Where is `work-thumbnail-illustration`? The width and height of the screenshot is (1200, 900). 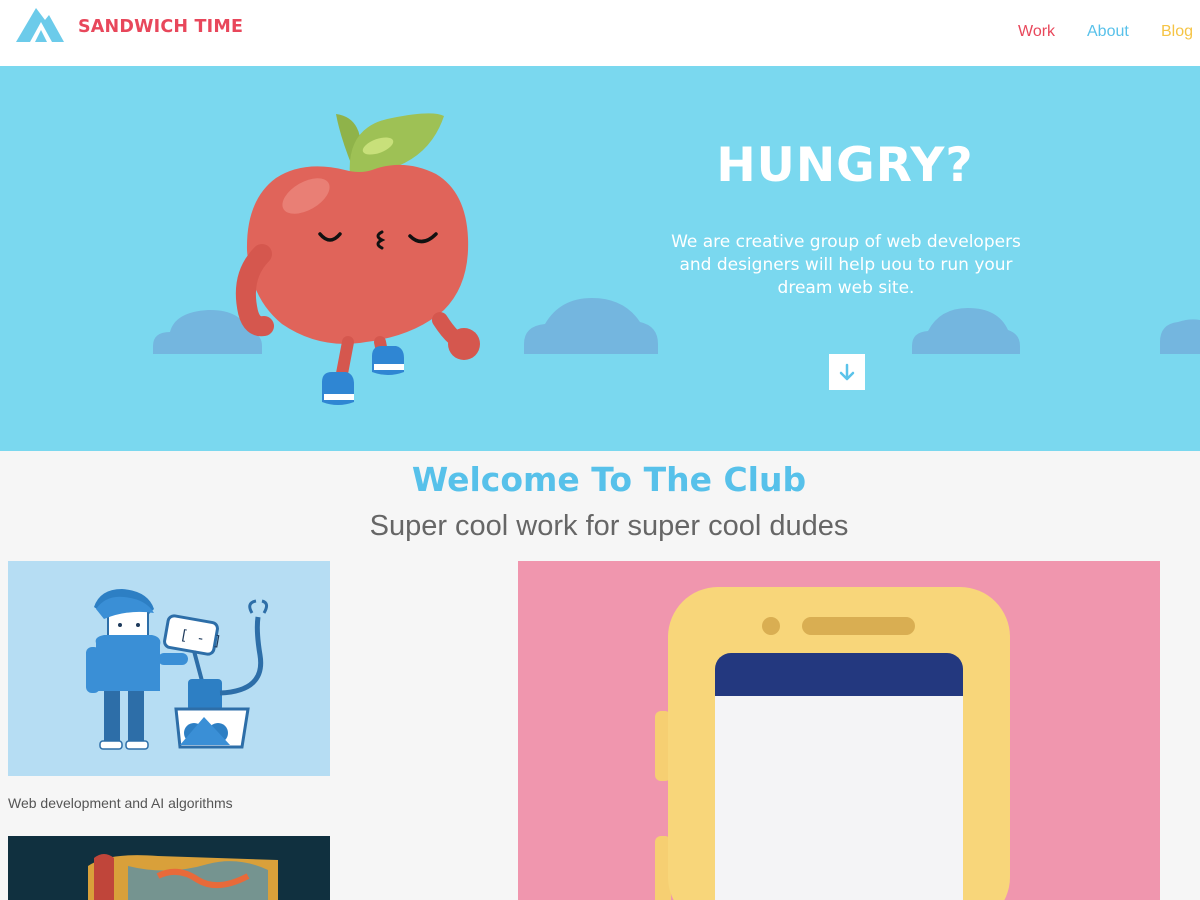
work-thumbnail-illustration is located at coordinates (169, 868).